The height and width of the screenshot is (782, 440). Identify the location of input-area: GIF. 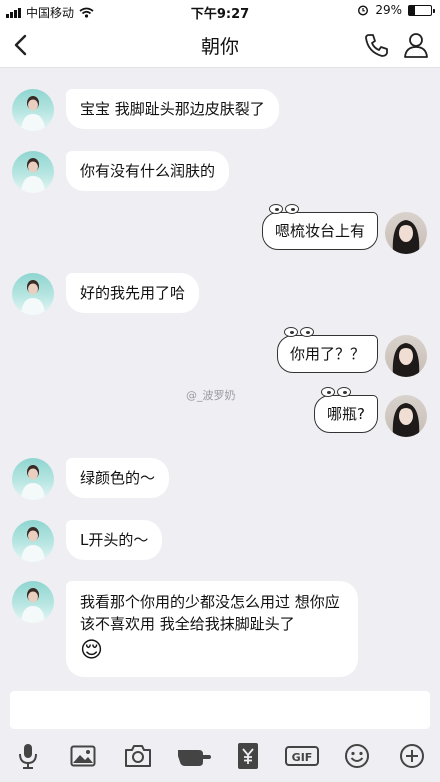
(220, 735).